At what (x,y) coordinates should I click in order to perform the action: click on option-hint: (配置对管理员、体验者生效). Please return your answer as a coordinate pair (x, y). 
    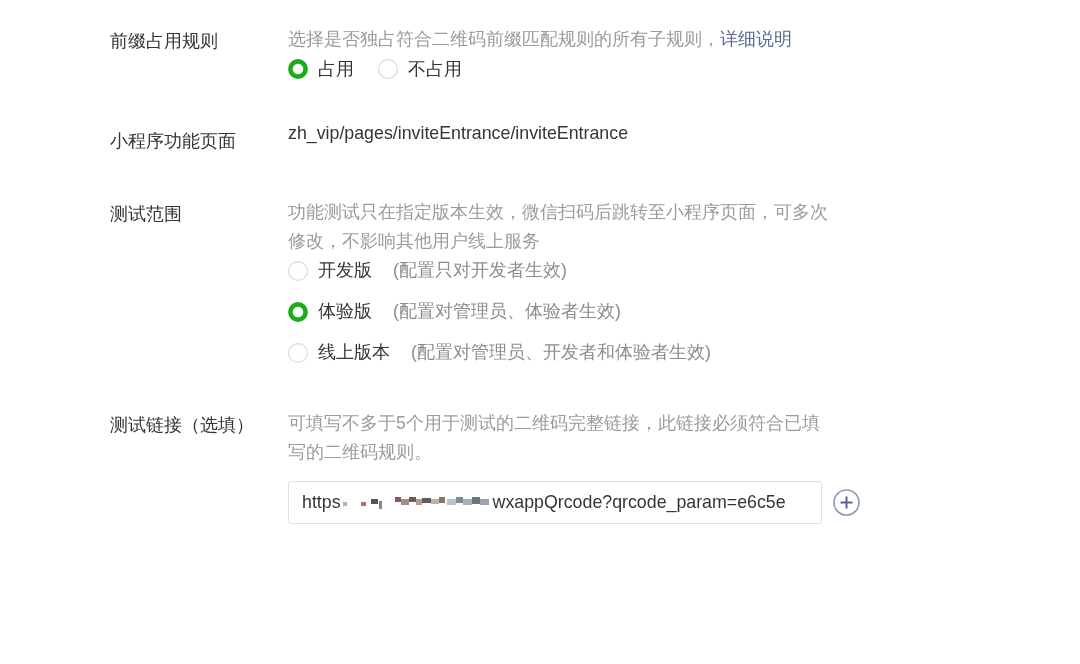
    Looking at the image, I should click on (507, 311).